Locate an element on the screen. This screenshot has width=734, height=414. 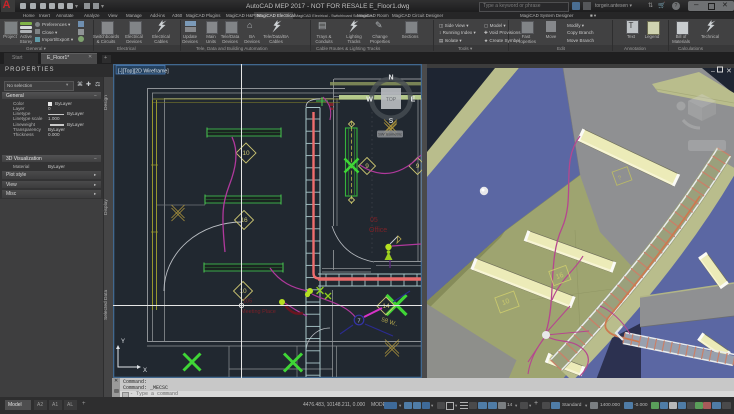
svg-text: 7 is located at coordinates (358, 322).